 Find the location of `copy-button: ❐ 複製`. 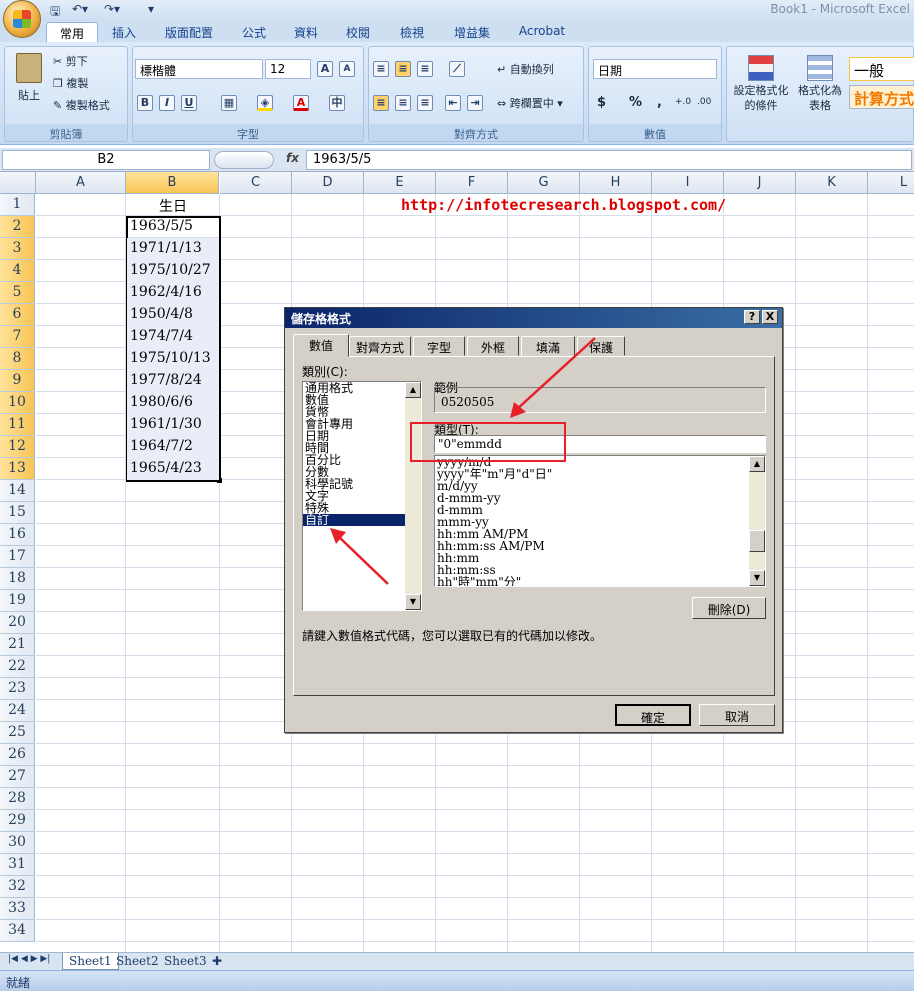

copy-button: ❐ 複製 is located at coordinates (70, 83).